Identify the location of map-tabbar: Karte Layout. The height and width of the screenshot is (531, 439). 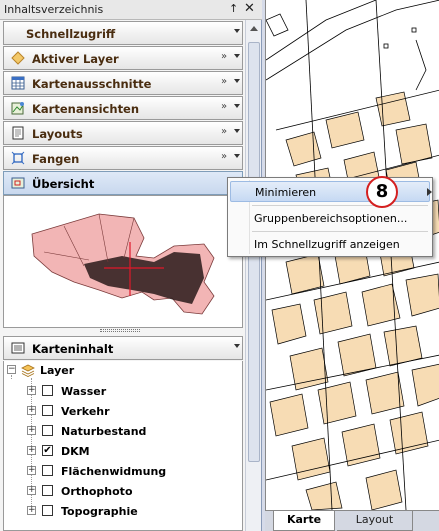
(352, 520).